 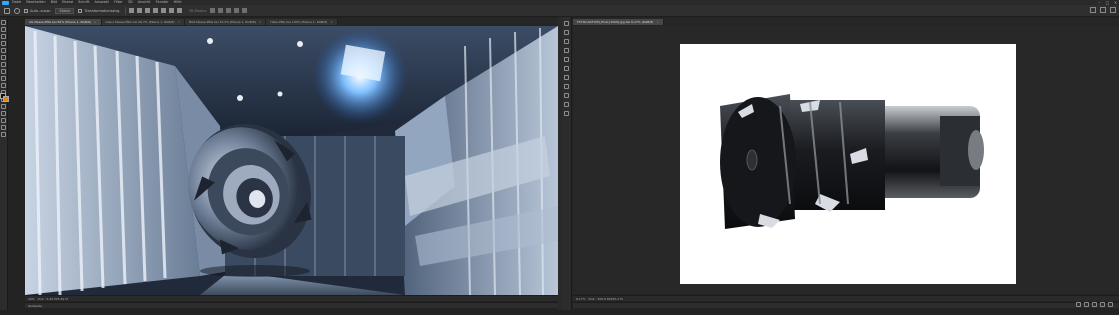 I want to click on adjustment-icon, so click(x=1094, y=304).